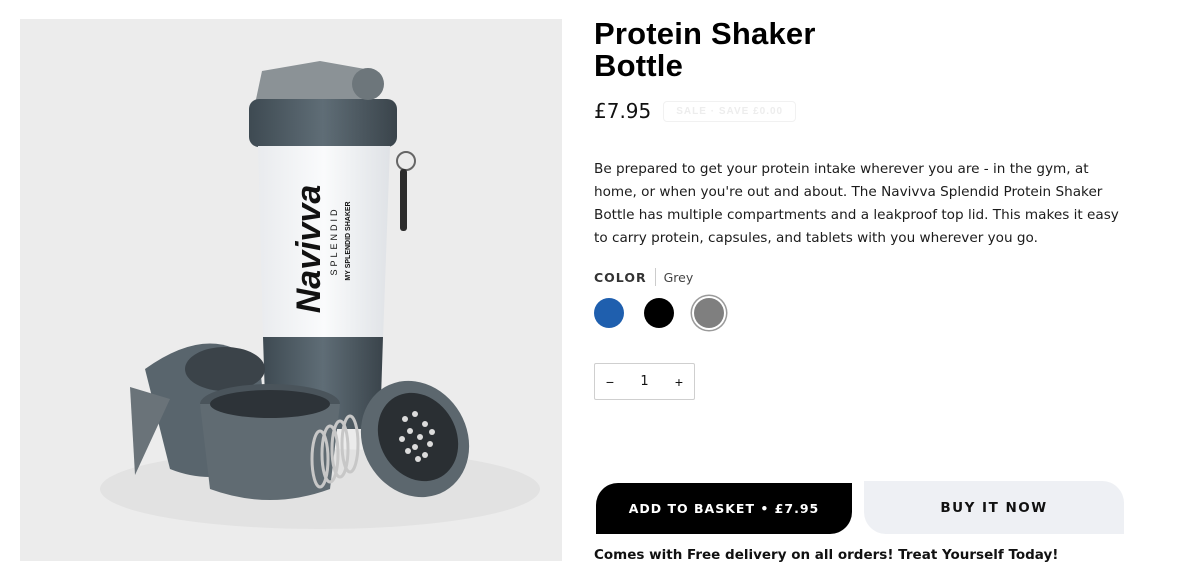 The image size is (1188, 567). Describe the element at coordinates (655, 277) in the screenshot. I see `color-divider` at that location.